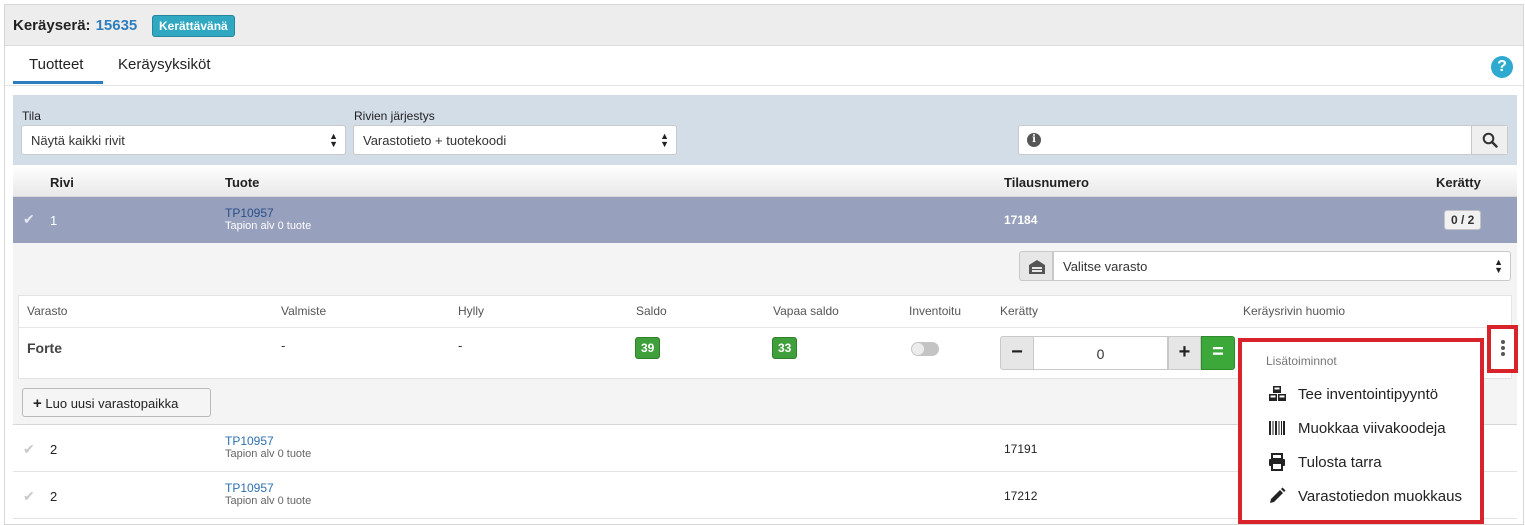  I want to click on menu-item-inventory-request: Tee inventointipyyntö, so click(1361, 394).